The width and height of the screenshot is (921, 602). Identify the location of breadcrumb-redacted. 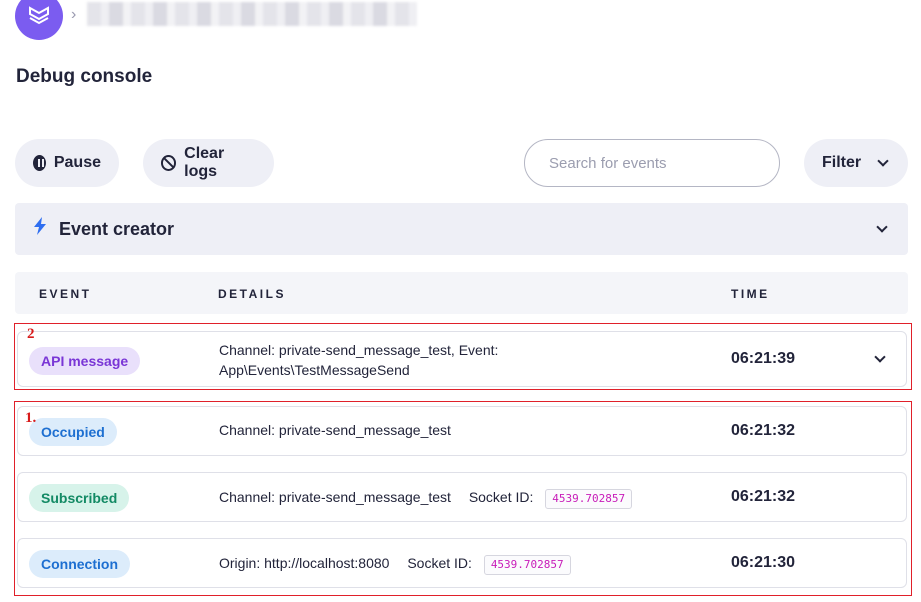
(252, 14).